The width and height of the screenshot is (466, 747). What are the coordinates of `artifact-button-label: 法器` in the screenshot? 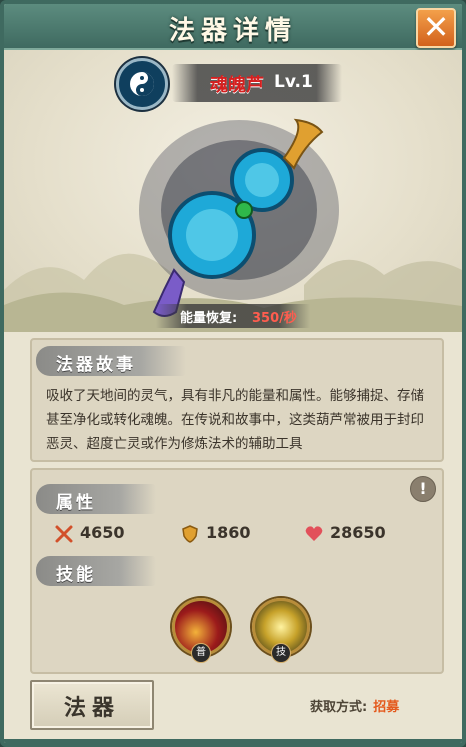 It's located at (91, 708).